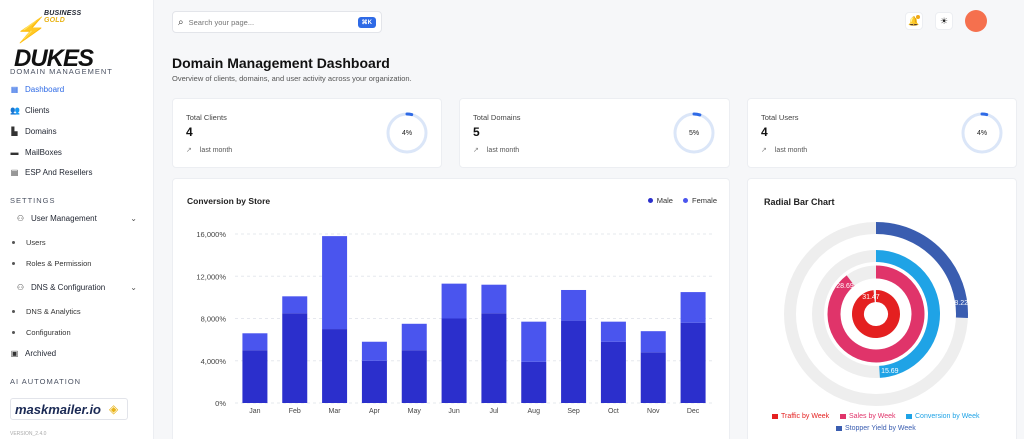 This screenshot has width=1024, height=439. Describe the element at coordinates (476, 132) in the screenshot. I see `stat-value: 5` at that location.